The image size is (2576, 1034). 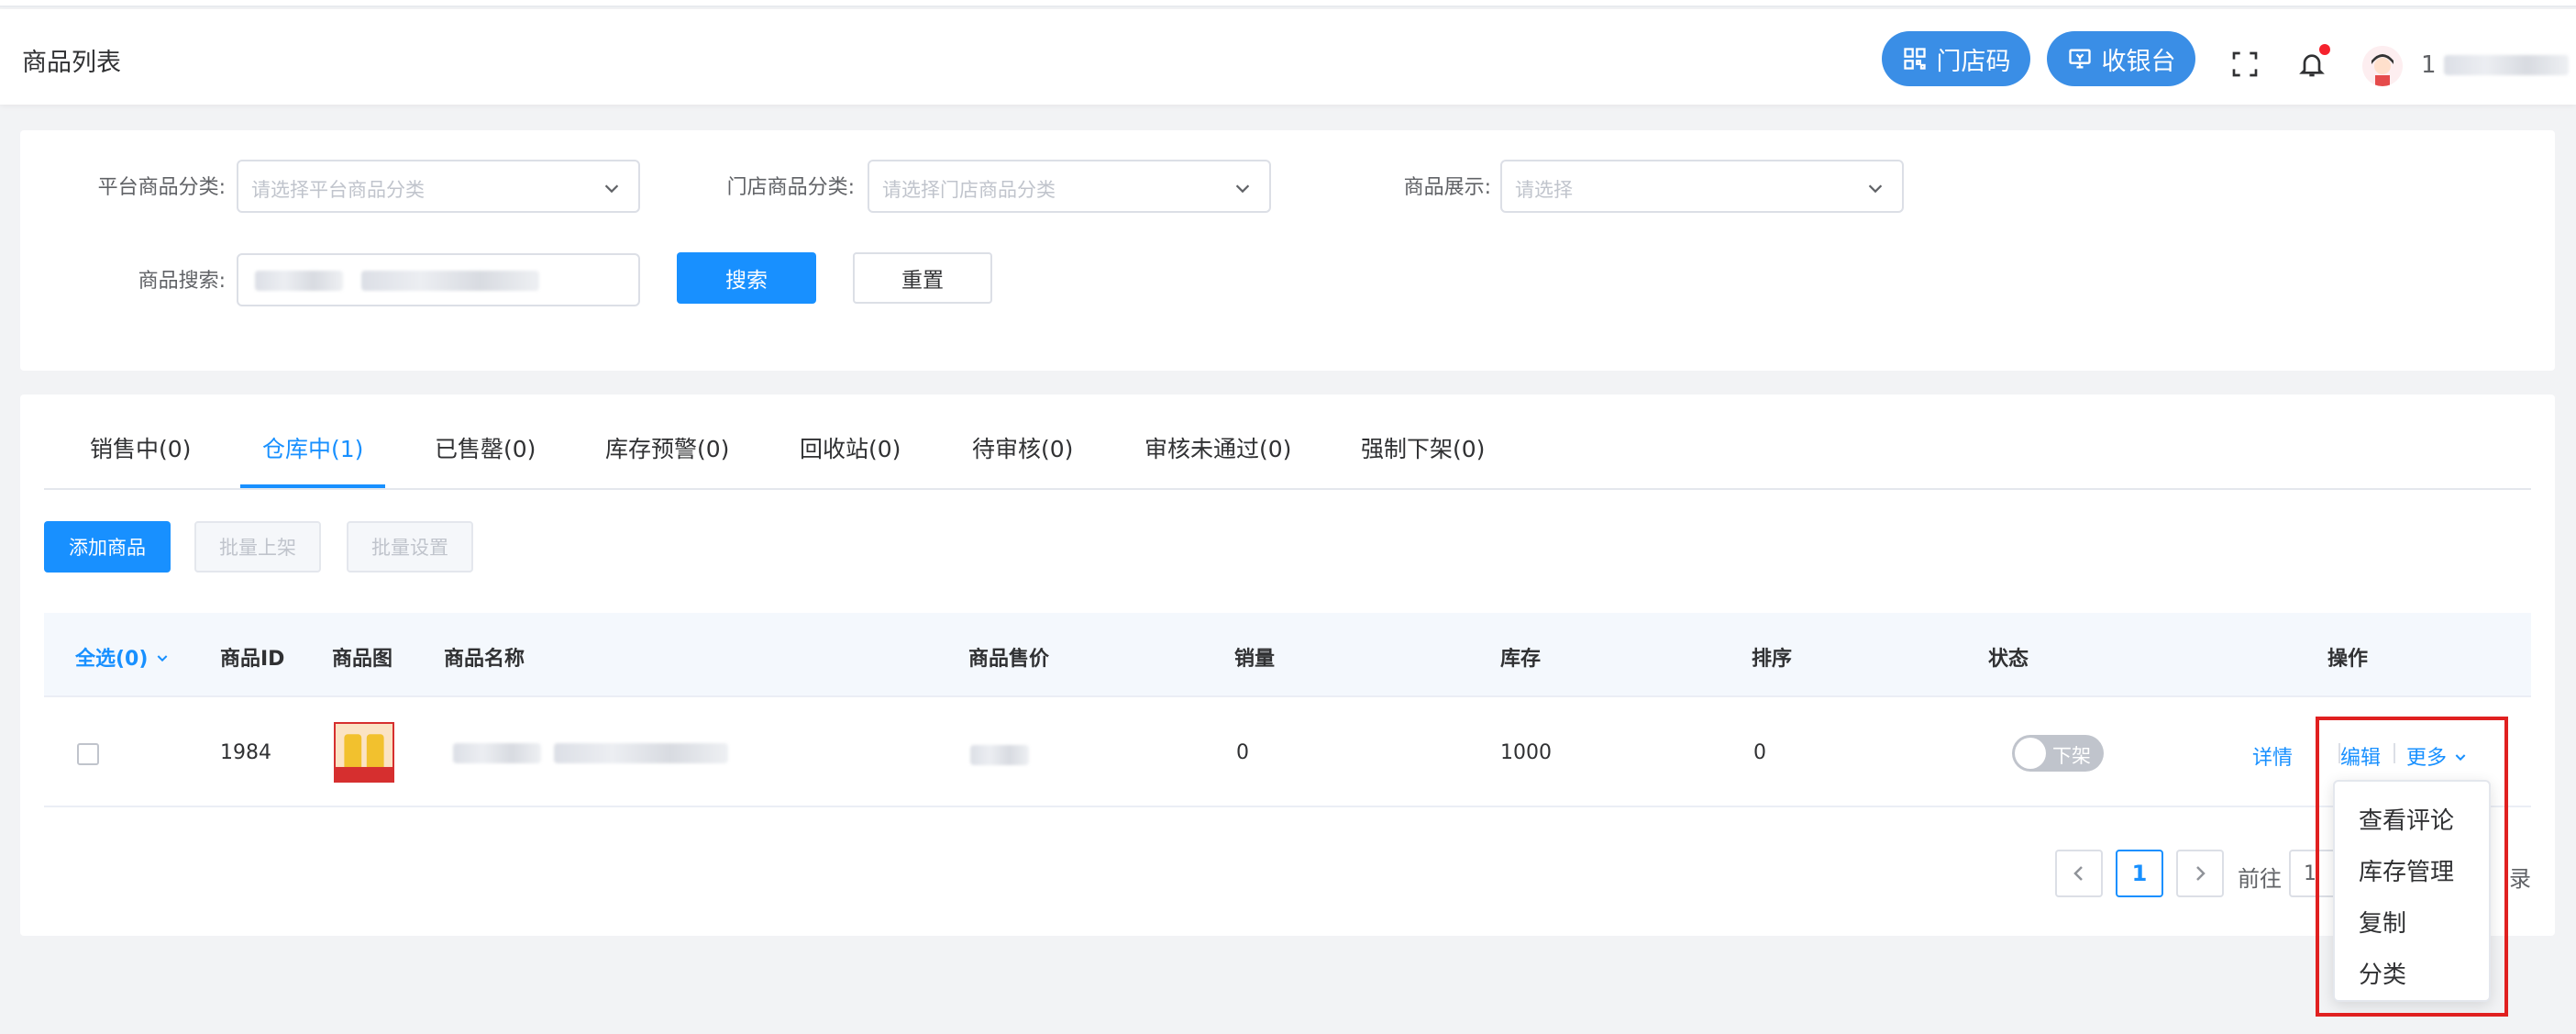 I want to click on store-code-button: 门店码, so click(x=1956, y=58).